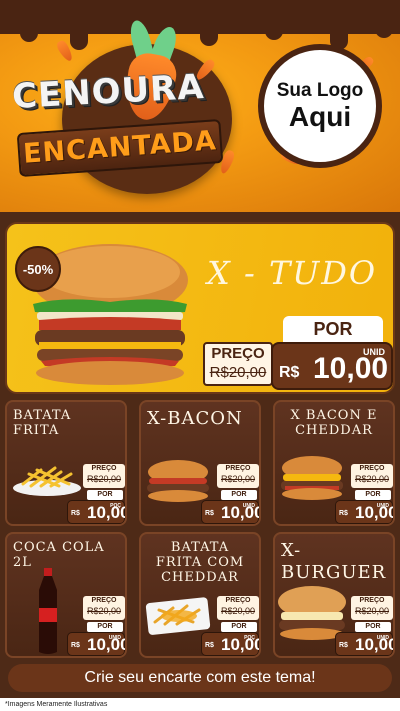 The height and width of the screenshot is (711, 400). Describe the element at coordinates (59, 555) in the screenshot. I see `product-name: COCA COLA 2L` at that location.